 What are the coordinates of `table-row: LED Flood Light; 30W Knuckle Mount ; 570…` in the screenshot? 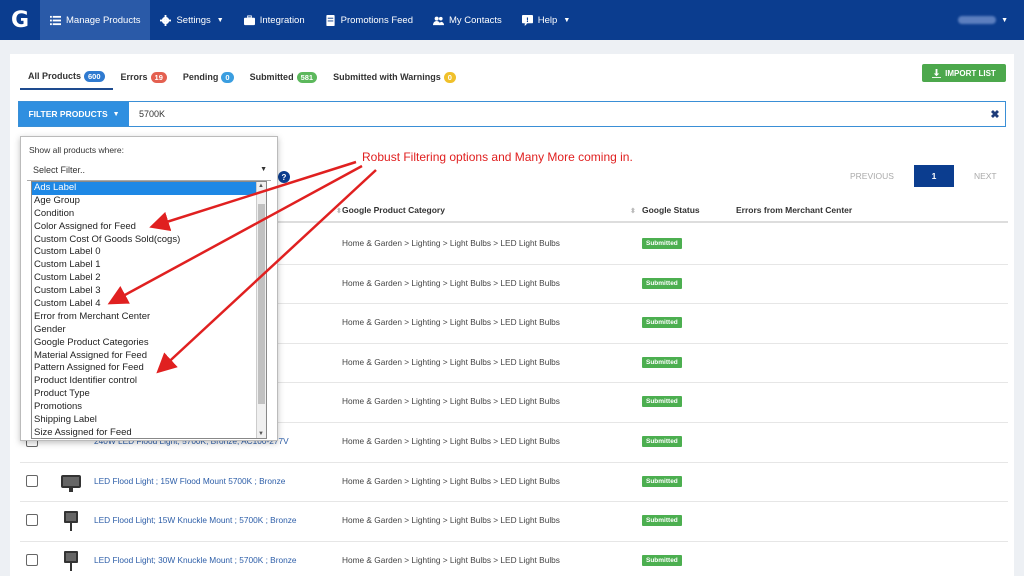 It's located at (514, 559).